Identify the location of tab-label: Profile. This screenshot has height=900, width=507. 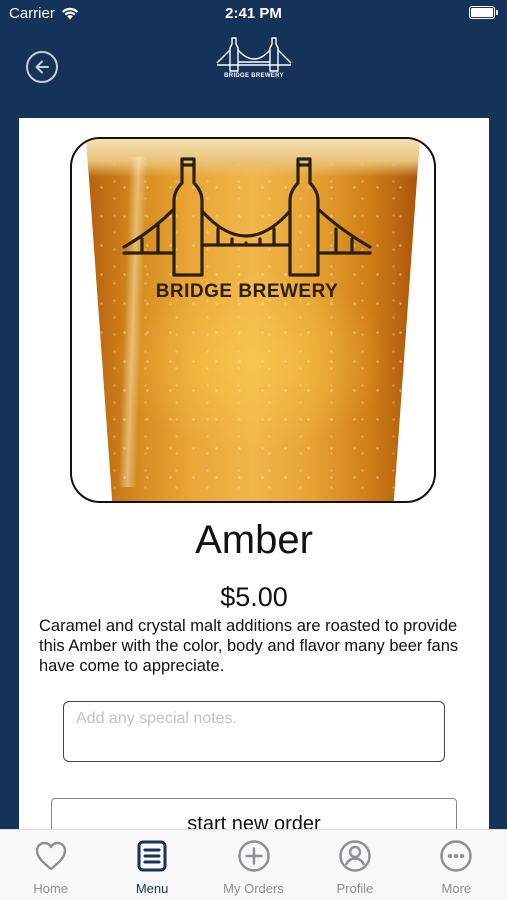
(355, 888).